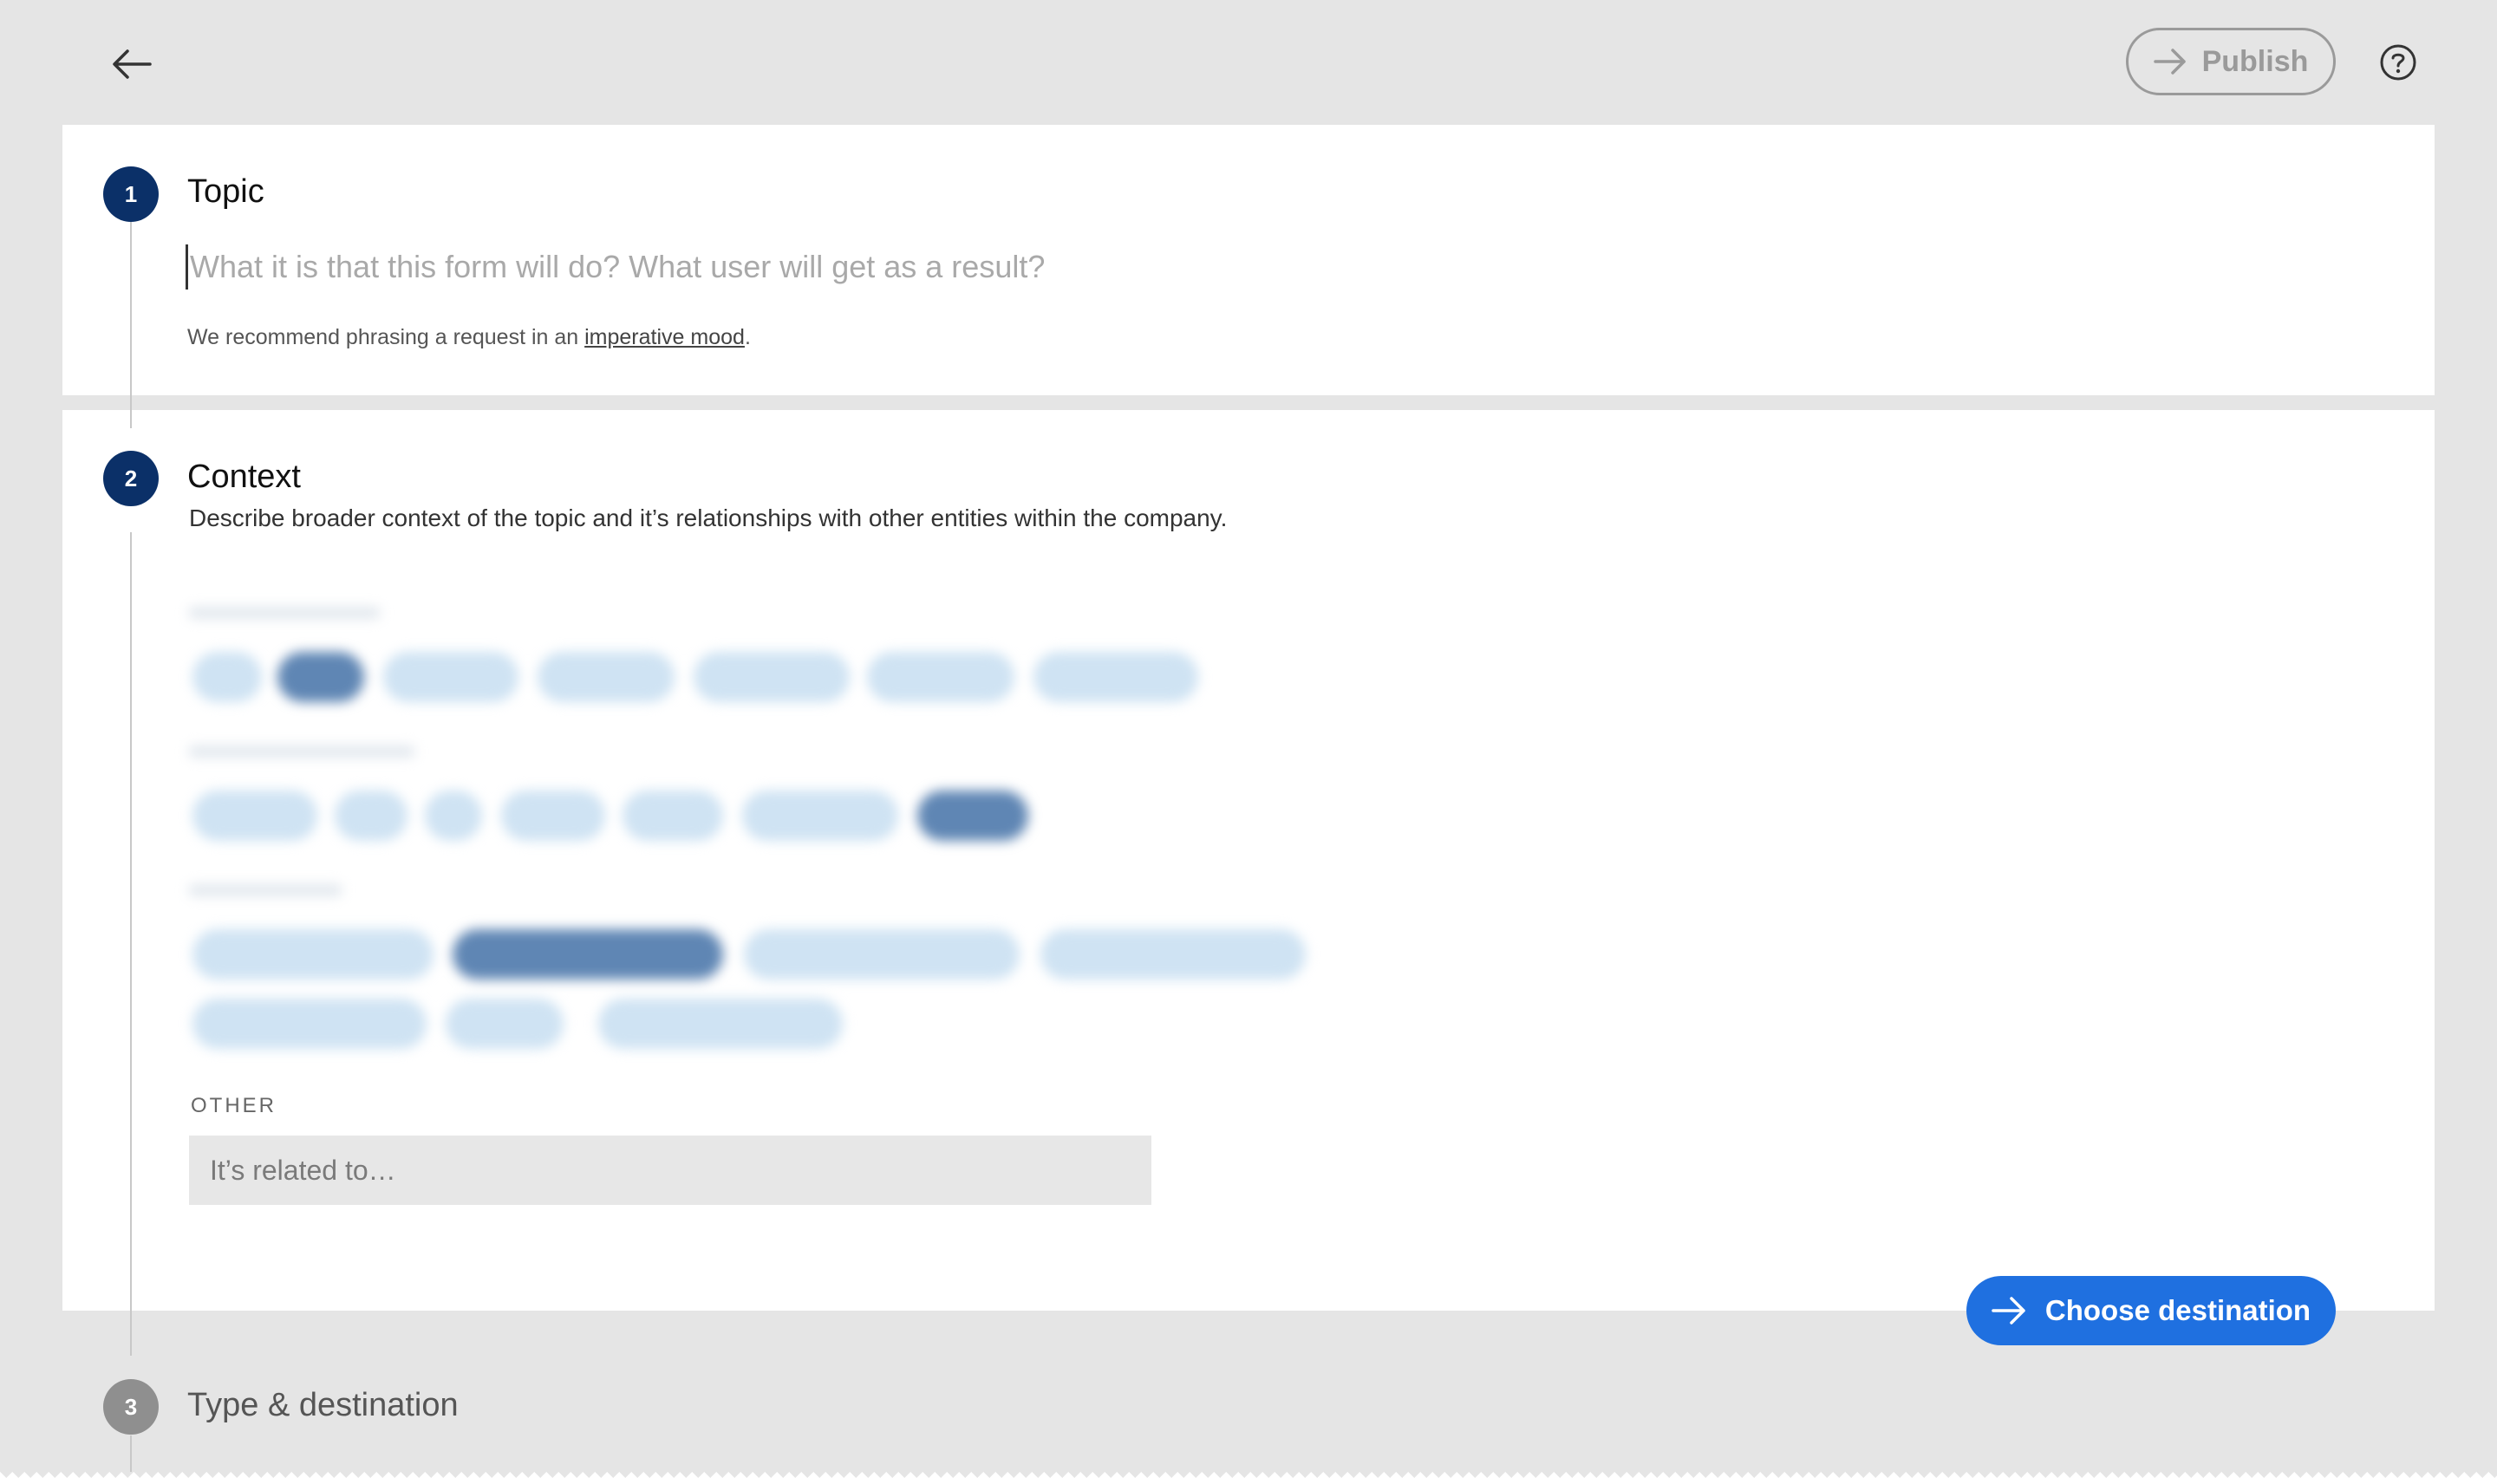  Describe the element at coordinates (1248, 1478) in the screenshot. I see `torn-edge` at that location.